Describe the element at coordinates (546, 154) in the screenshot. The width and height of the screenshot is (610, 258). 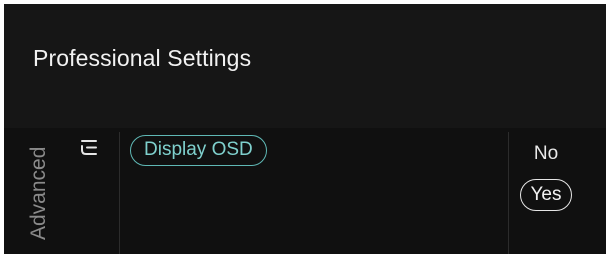
I see `option-no: No` at that location.